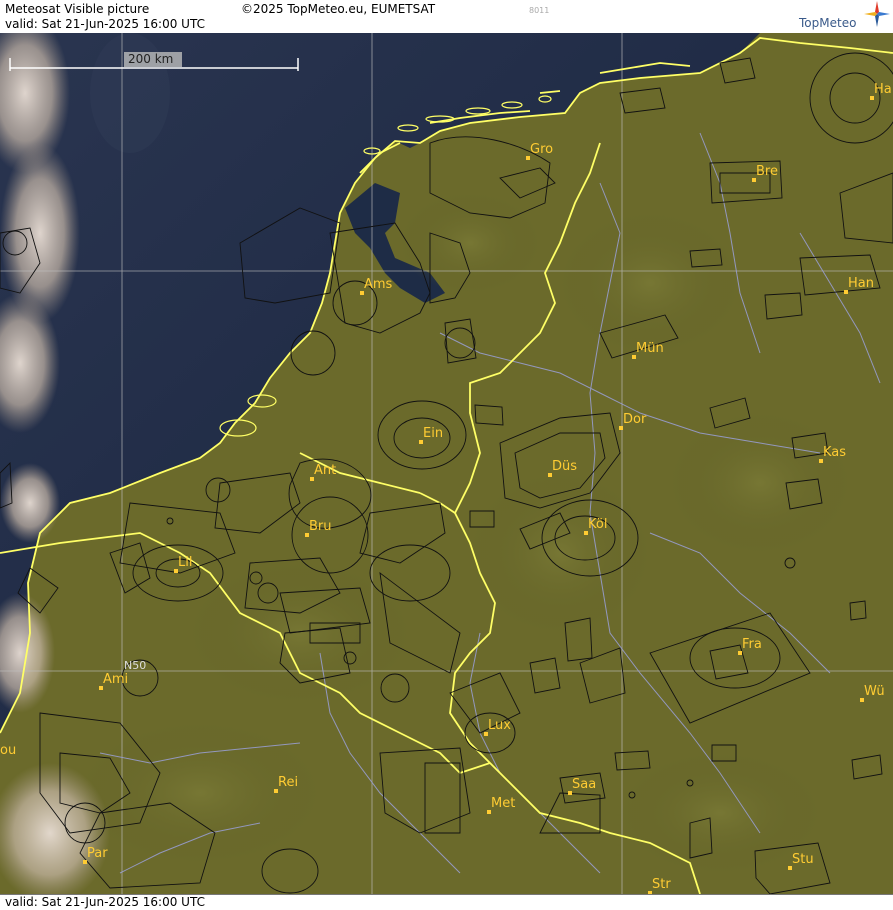 Image resolution: width=893 pixels, height=910 pixels. I want to click on city-label: ou, so click(8, 750).